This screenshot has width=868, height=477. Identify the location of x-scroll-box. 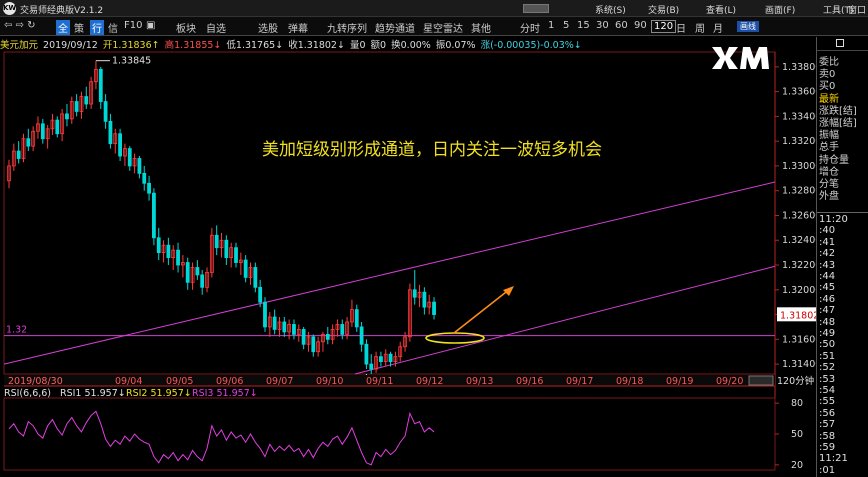
(761, 380).